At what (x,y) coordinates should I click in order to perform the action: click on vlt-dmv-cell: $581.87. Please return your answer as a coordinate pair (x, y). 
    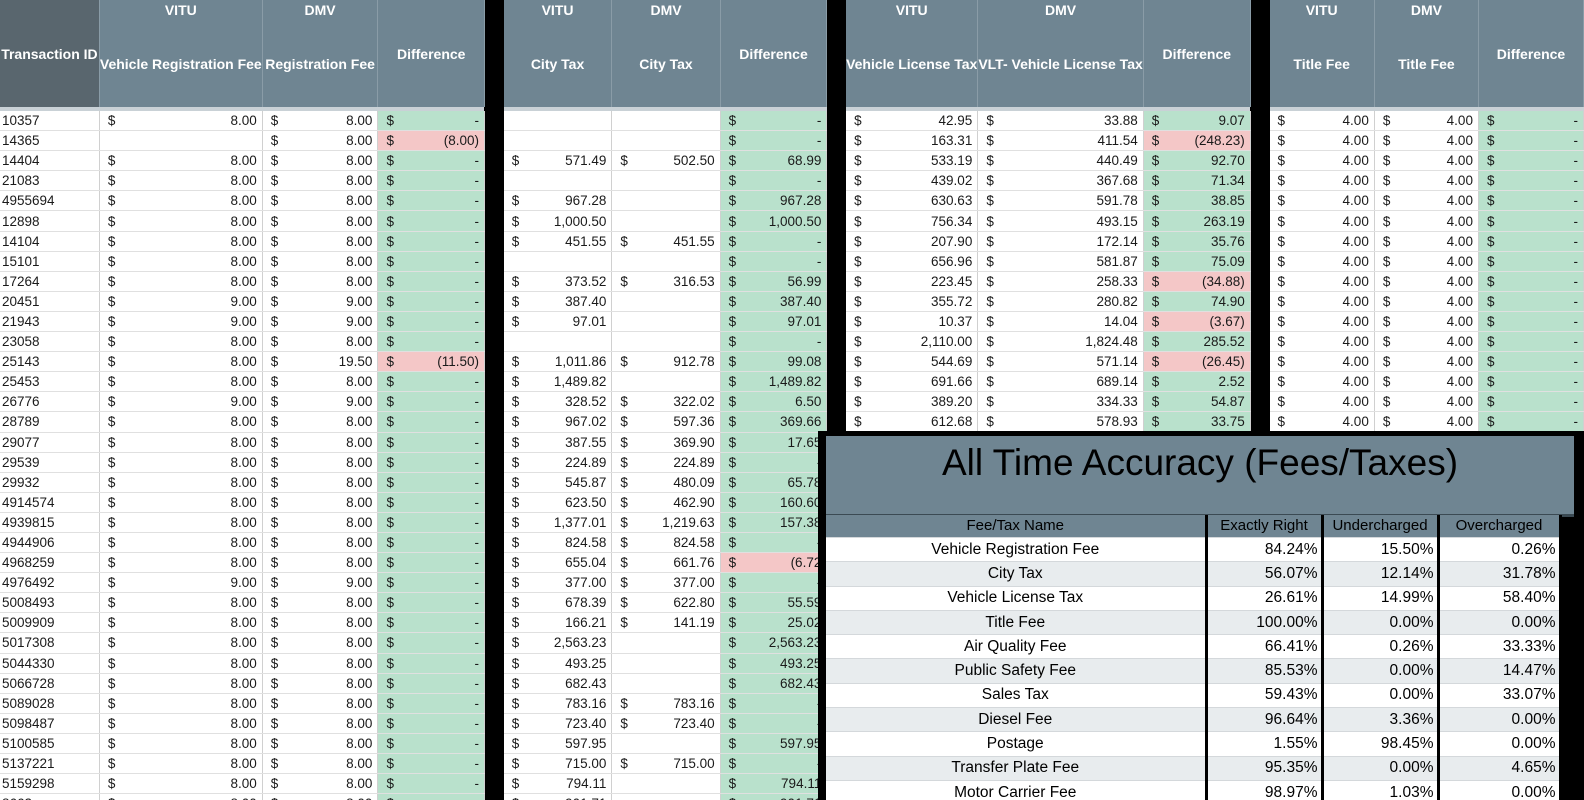
    Looking at the image, I should click on (1060, 261).